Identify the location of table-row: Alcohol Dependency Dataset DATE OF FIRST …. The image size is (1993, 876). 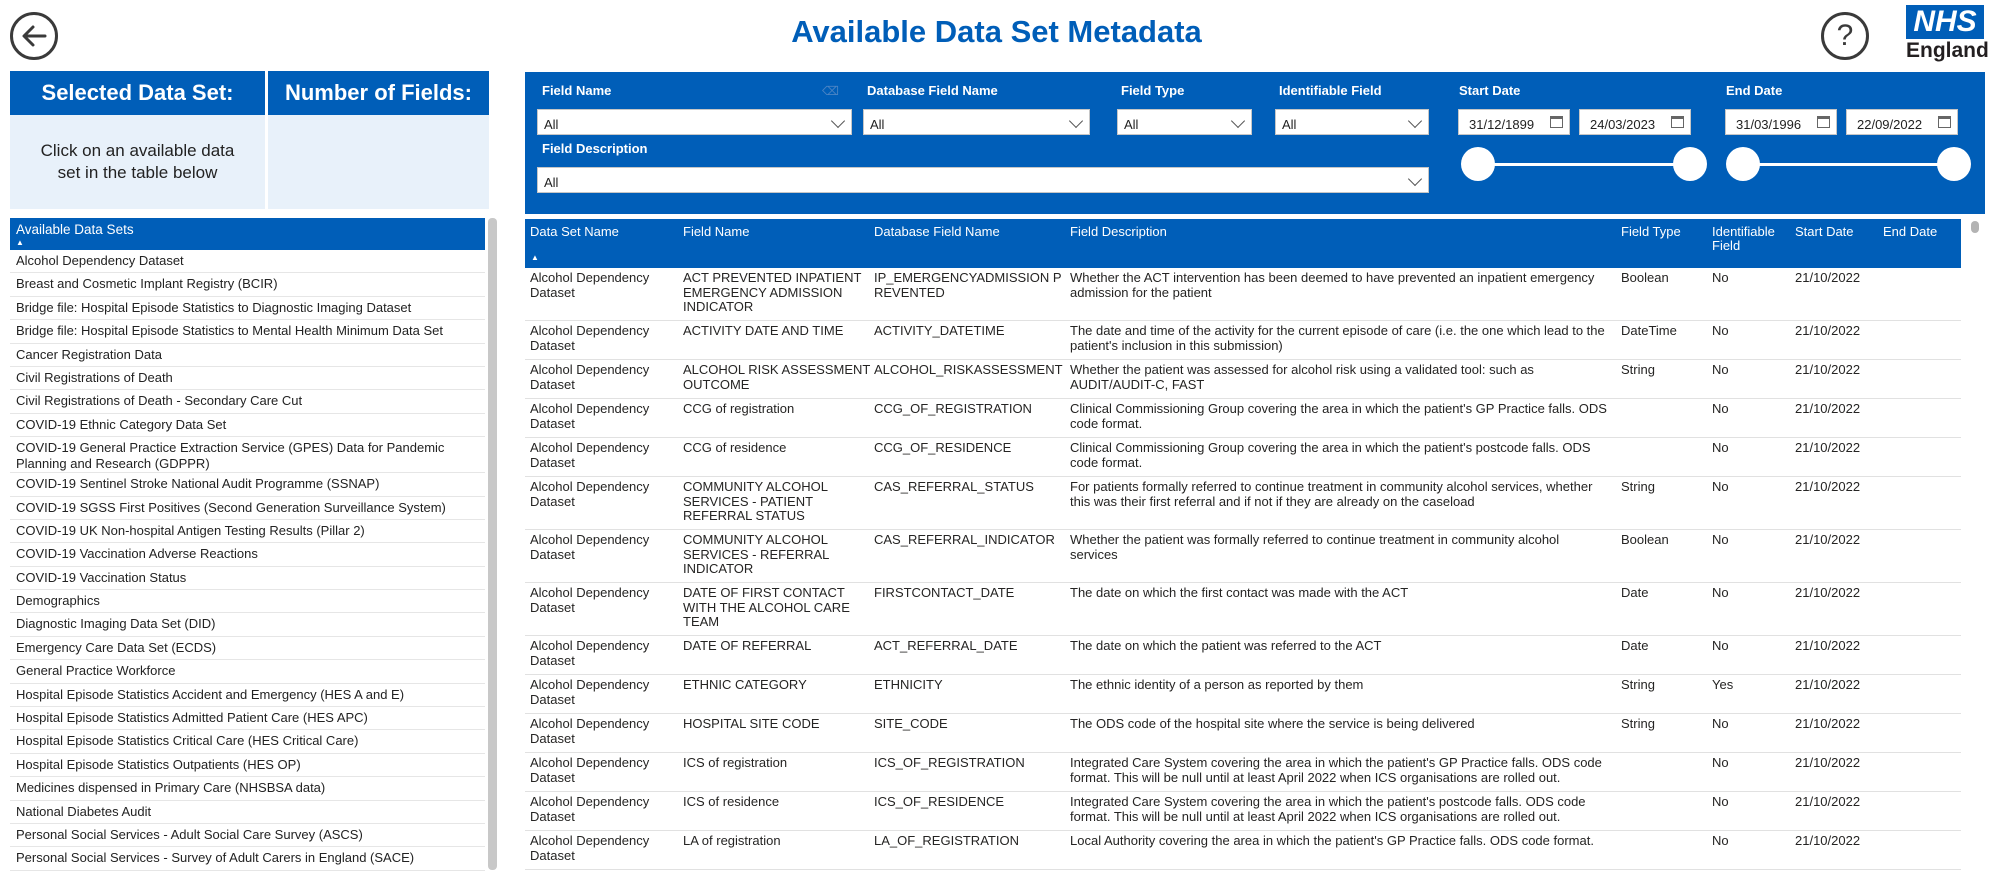
(1243, 609).